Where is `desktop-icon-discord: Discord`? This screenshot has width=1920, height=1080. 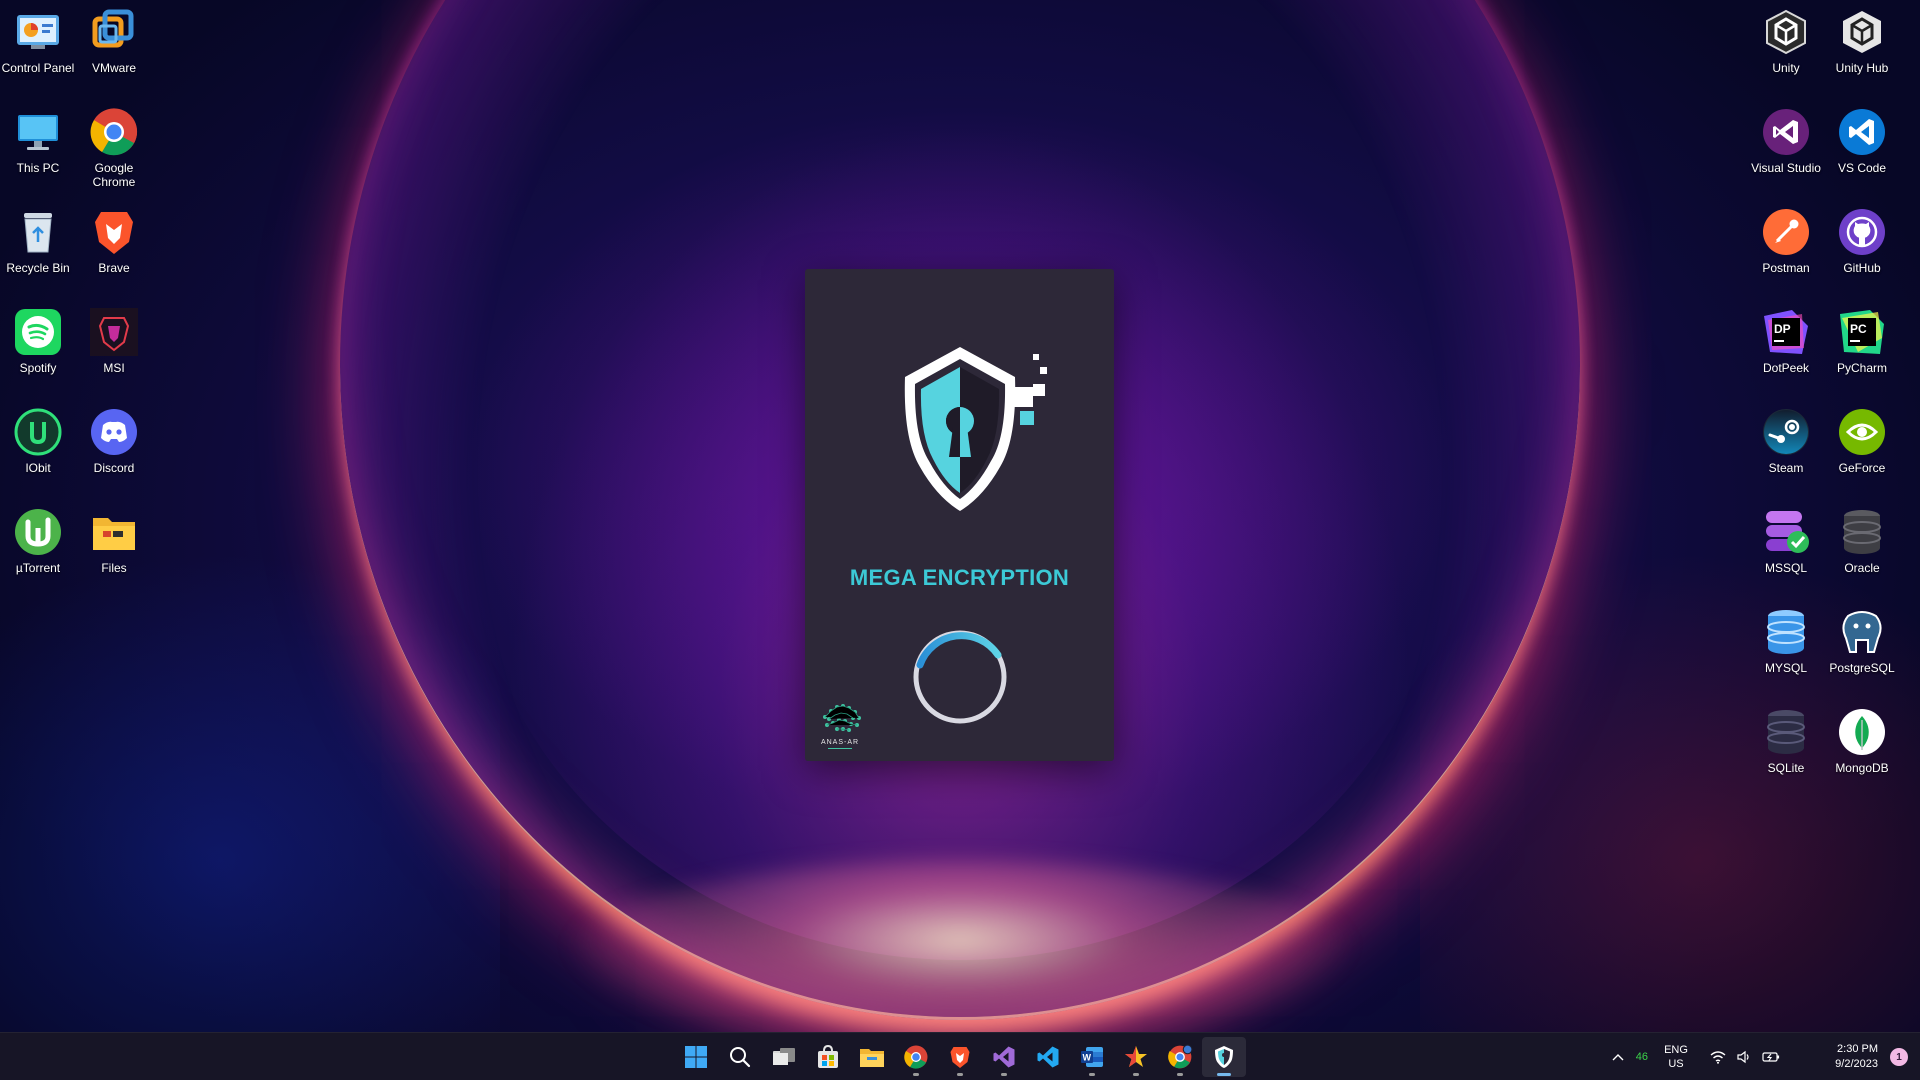 desktop-icon-discord: Discord is located at coordinates (114, 448).